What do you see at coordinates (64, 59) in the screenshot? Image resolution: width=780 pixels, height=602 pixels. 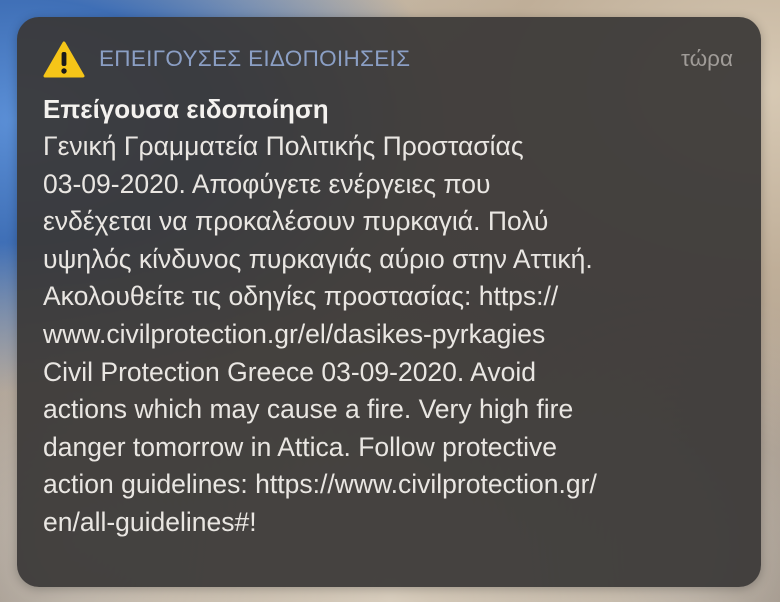 I see `warning-triangle-icon` at bounding box center [64, 59].